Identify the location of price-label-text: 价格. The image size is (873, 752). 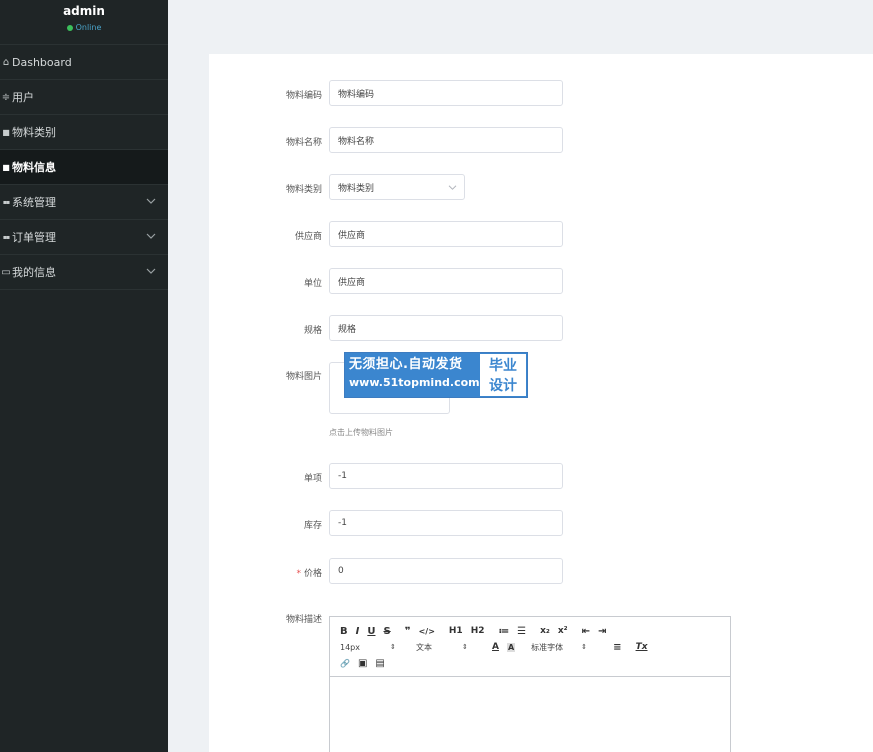
(312, 574).